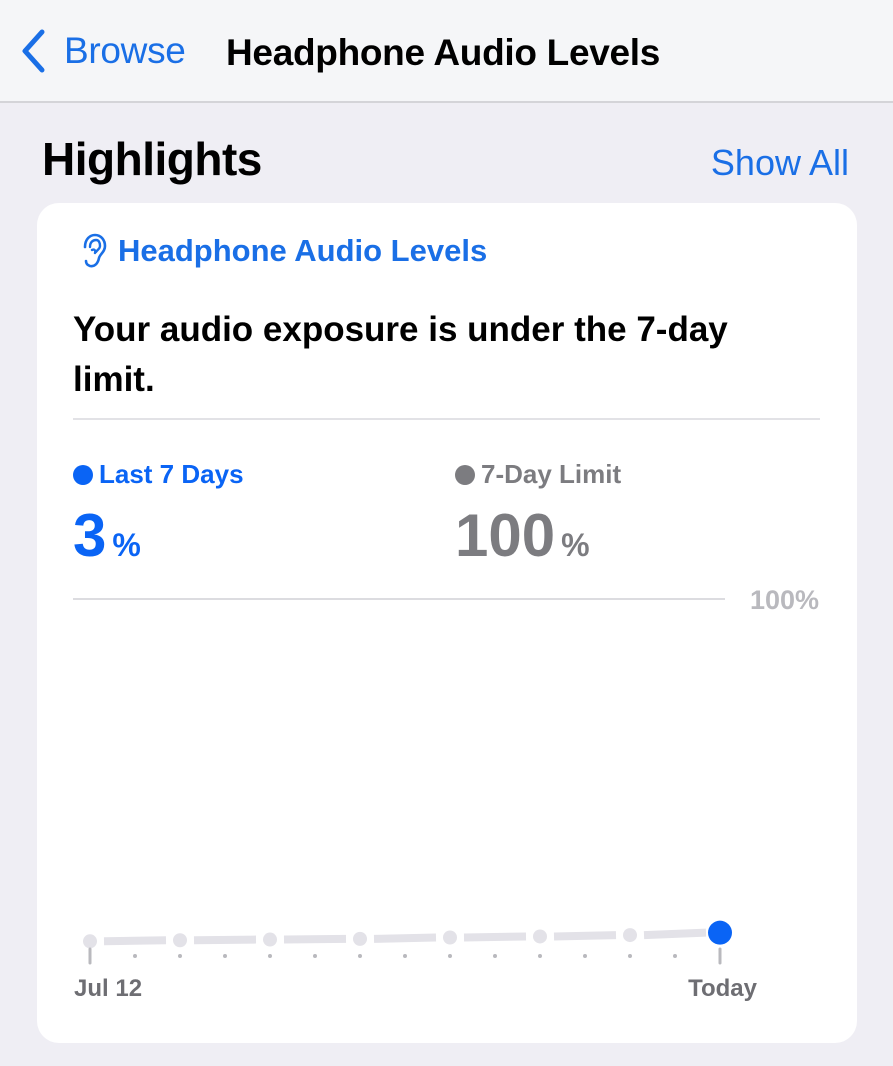 The image size is (893, 1066). What do you see at coordinates (720, 932) in the screenshot?
I see `current-point` at bounding box center [720, 932].